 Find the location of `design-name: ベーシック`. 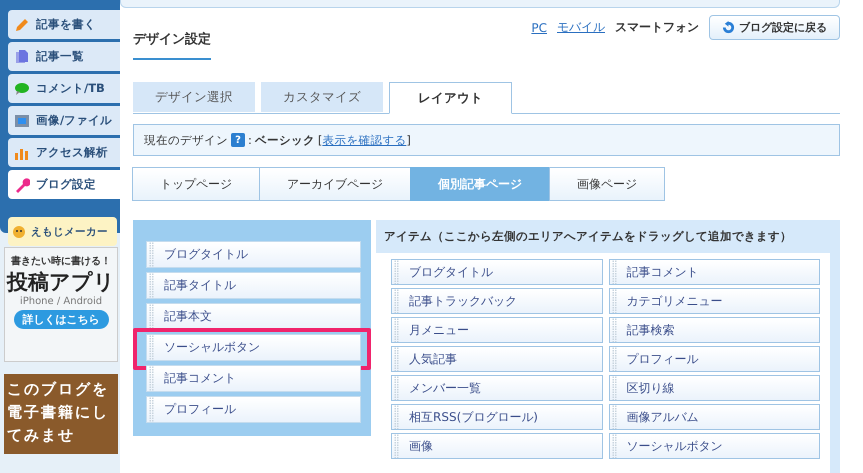

design-name: ベーシック is located at coordinates (284, 140).